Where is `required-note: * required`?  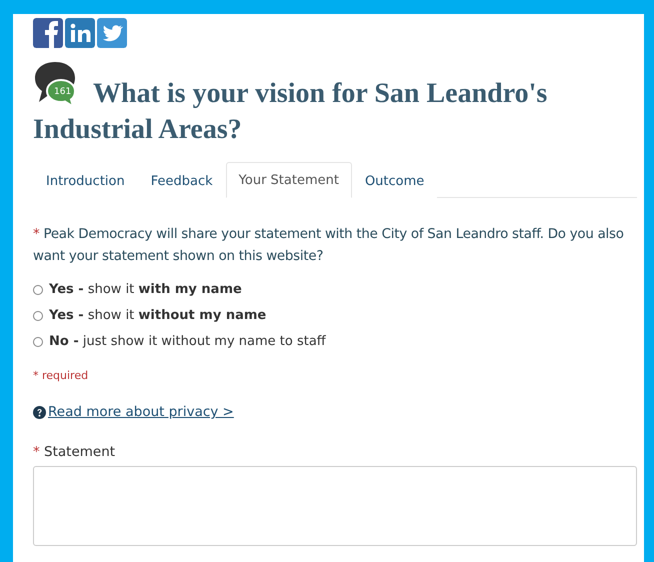
required-note: * required is located at coordinates (61, 375).